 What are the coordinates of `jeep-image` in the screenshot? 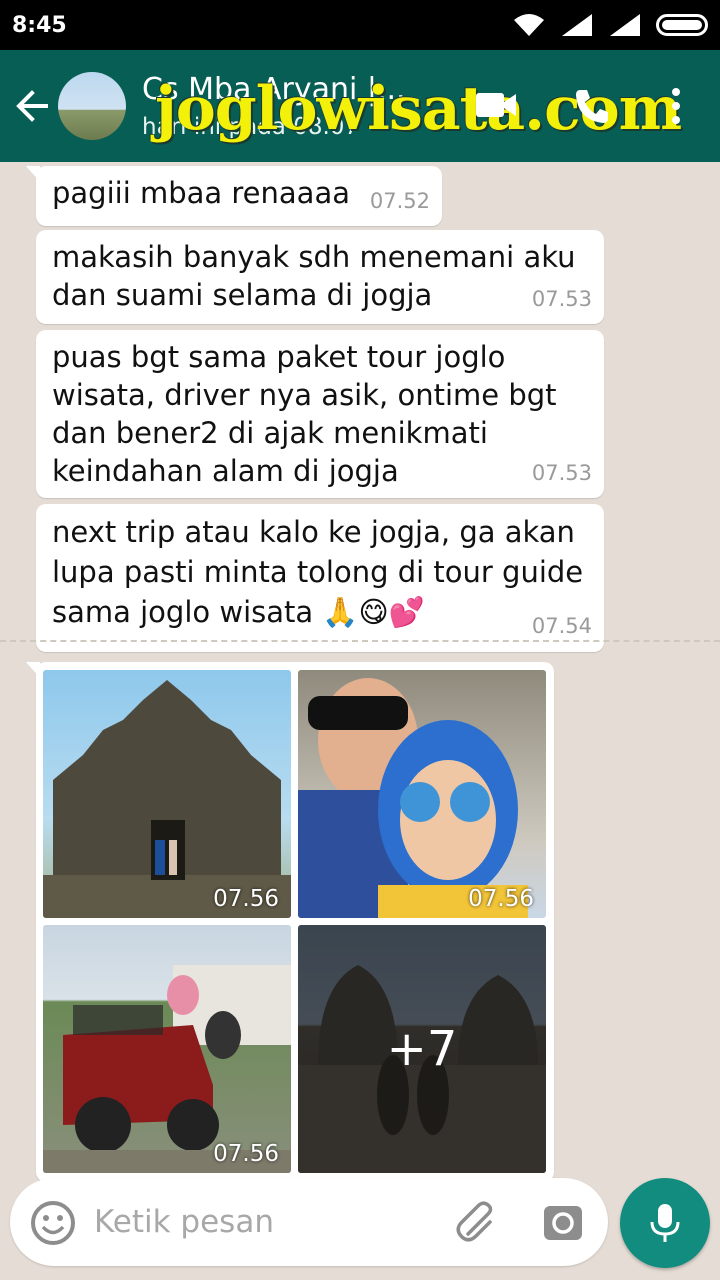 It's located at (167, 1069).